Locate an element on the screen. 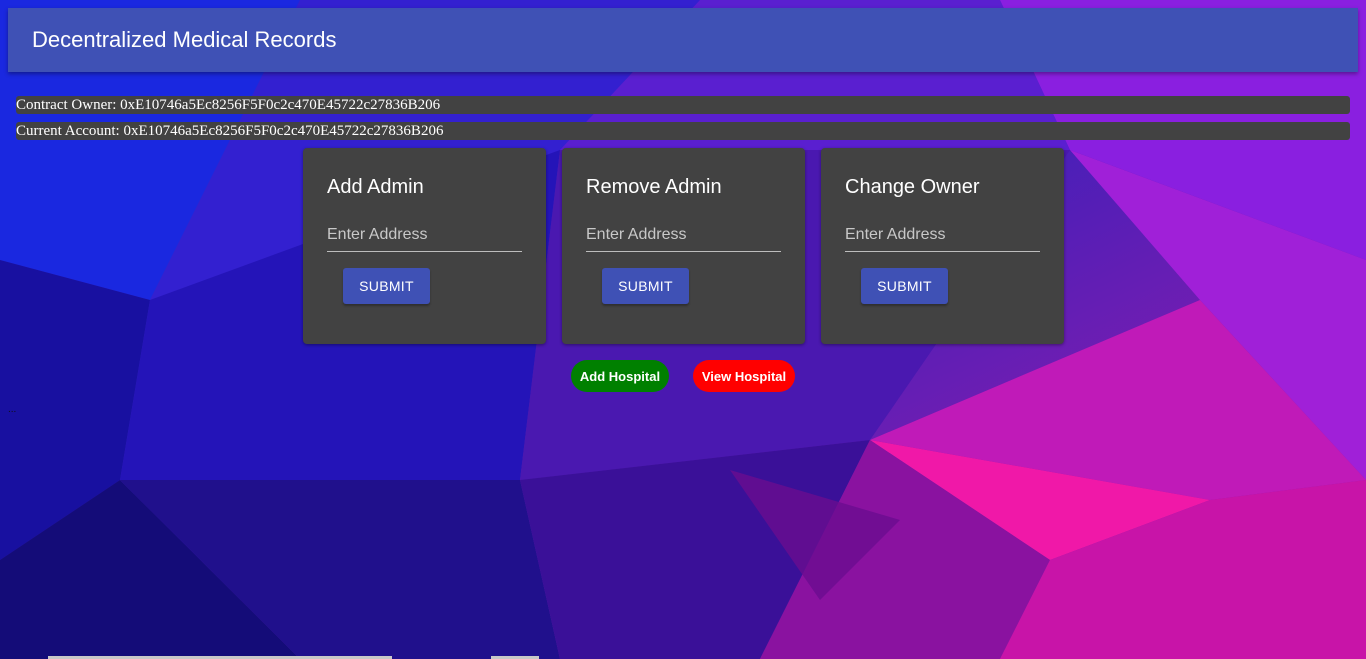  change-owner-card: Change Owner SUBMIT is located at coordinates (942, 246).